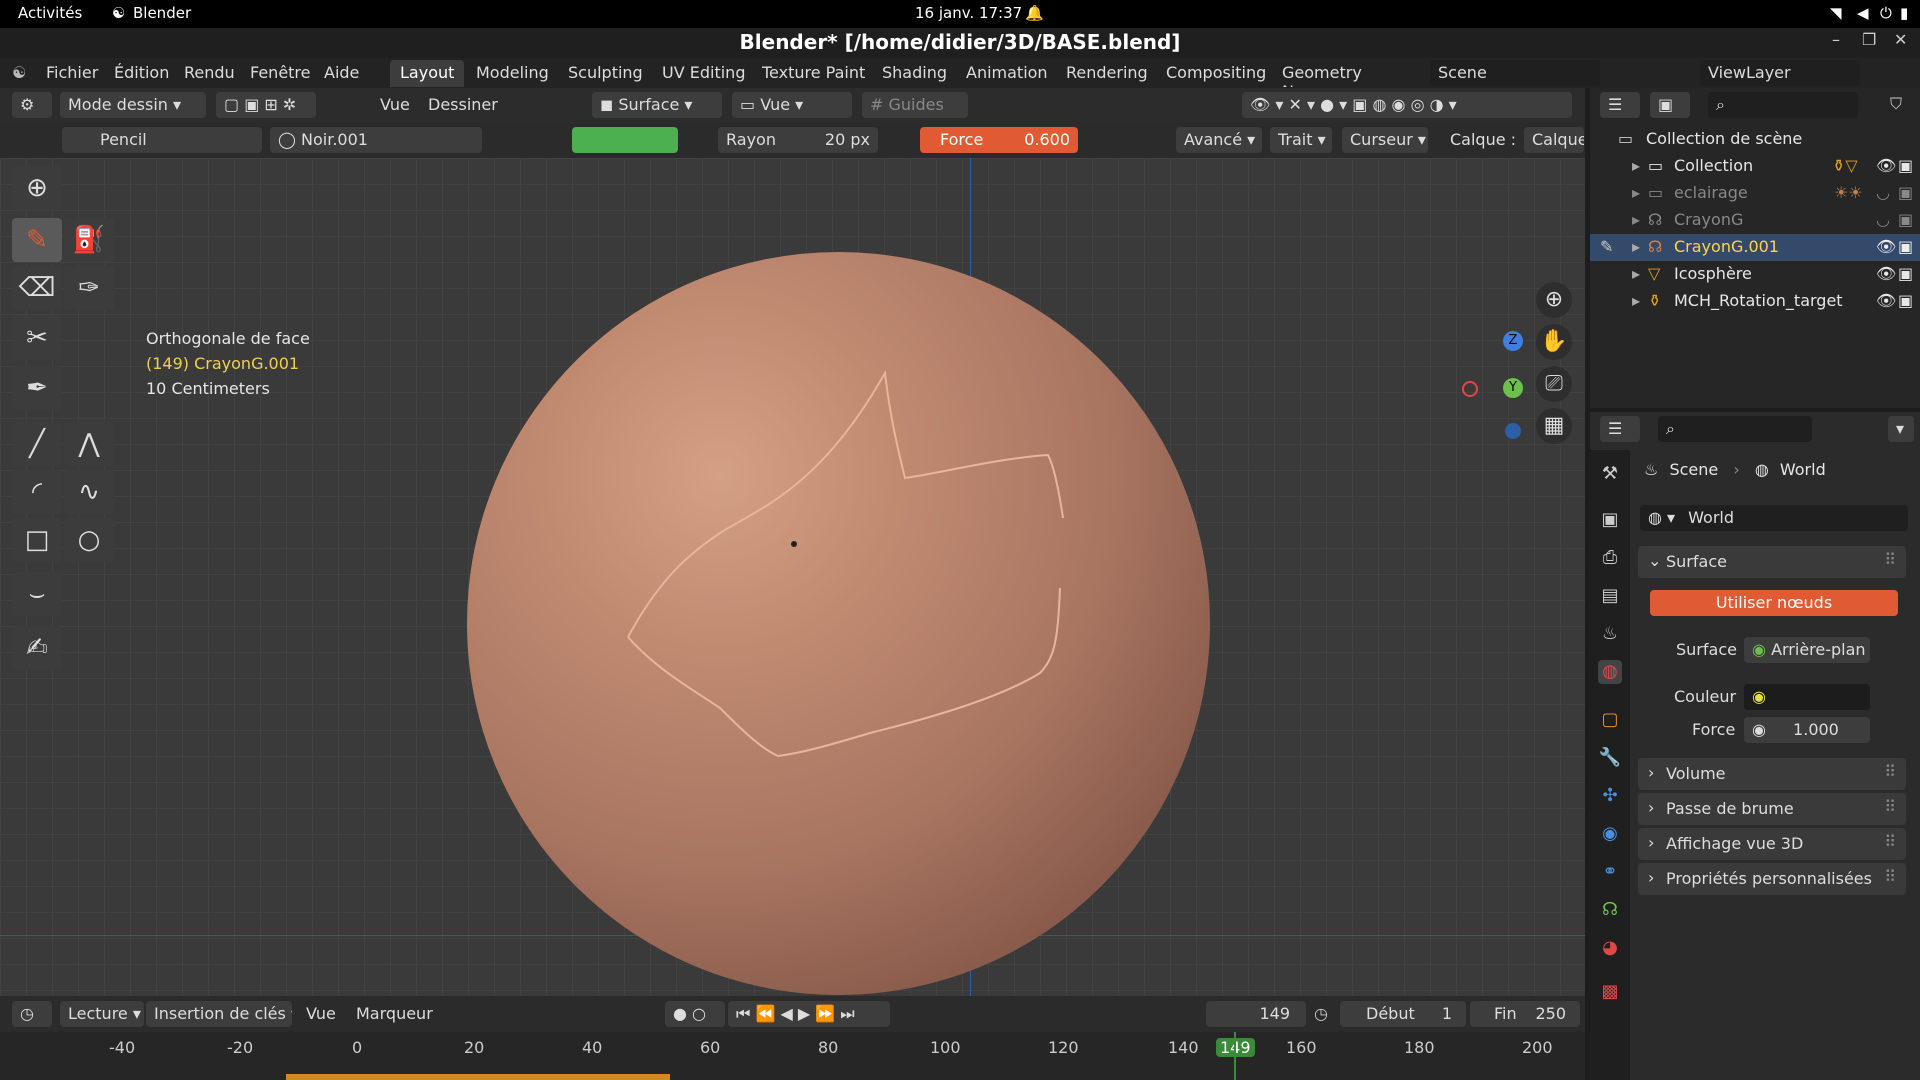 Image resolution: width=1920 pixels, height=1080 pixels. What do you see at coordinates (1900, 39) in the screenshot?
I see `close-icon: ✕` at bounding box center [1900, 39].